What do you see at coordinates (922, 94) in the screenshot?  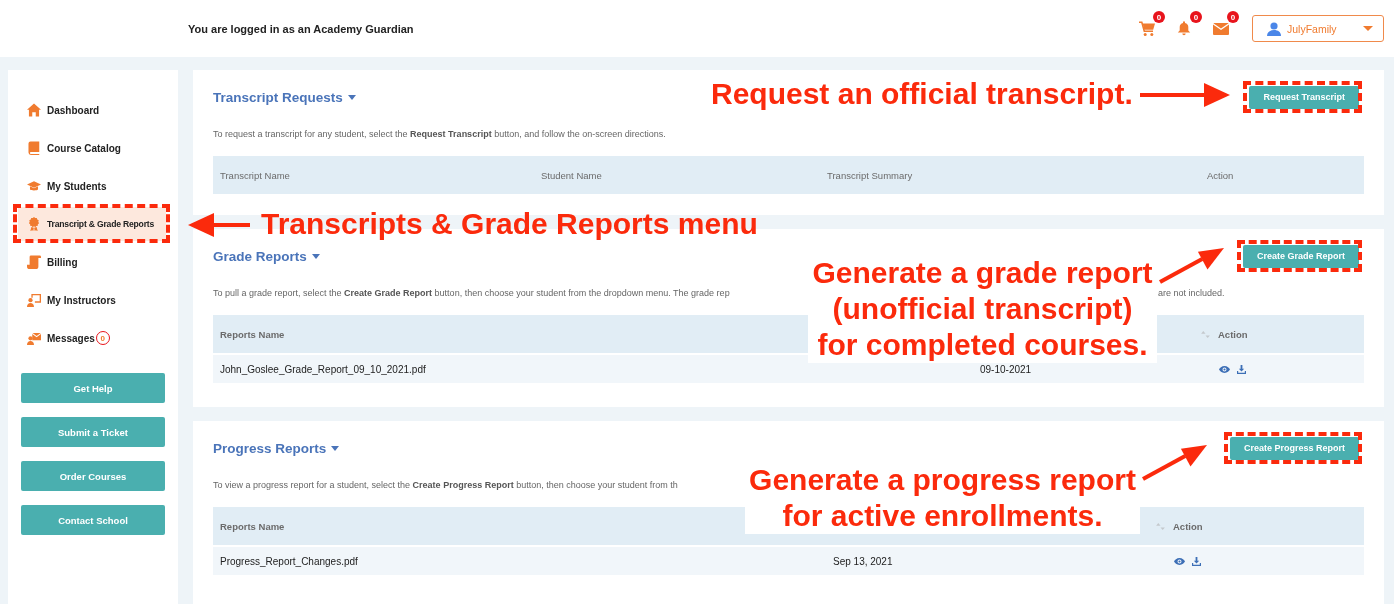 I see `callout-text: Request an official transcript.` at bounding box center [922, 94].